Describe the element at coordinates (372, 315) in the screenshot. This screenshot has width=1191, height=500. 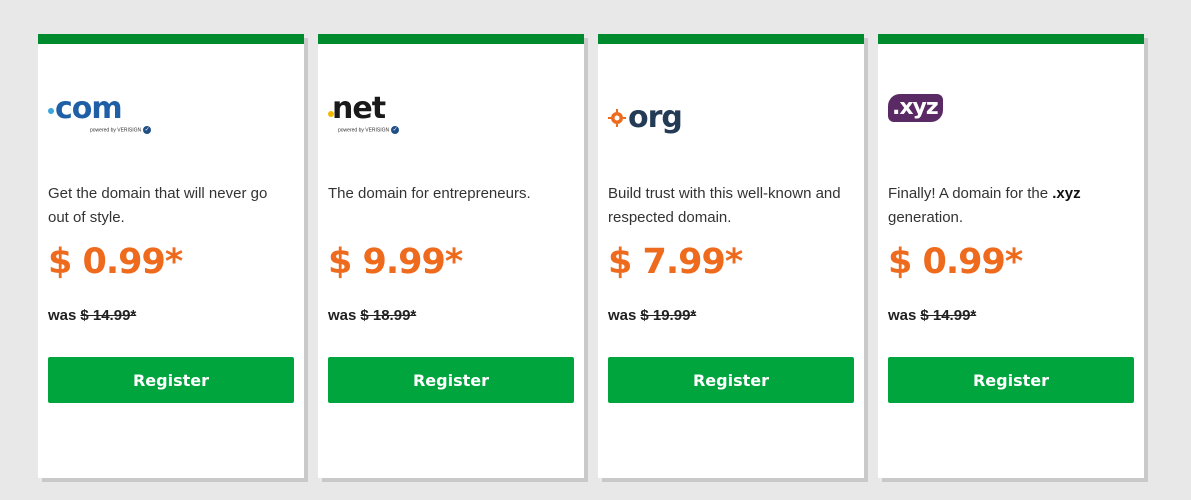
I see `original-price: was $ 18.99*` at that location.